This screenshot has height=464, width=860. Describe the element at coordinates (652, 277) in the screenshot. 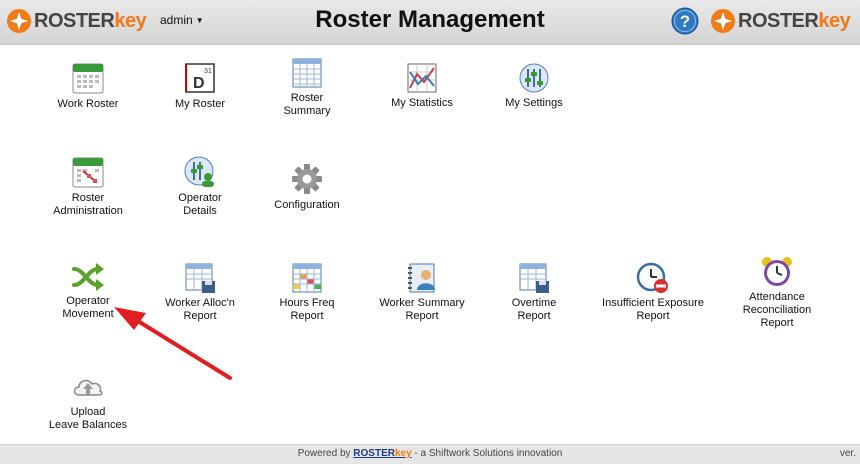

I see `clock-blocked-icon` at that location.